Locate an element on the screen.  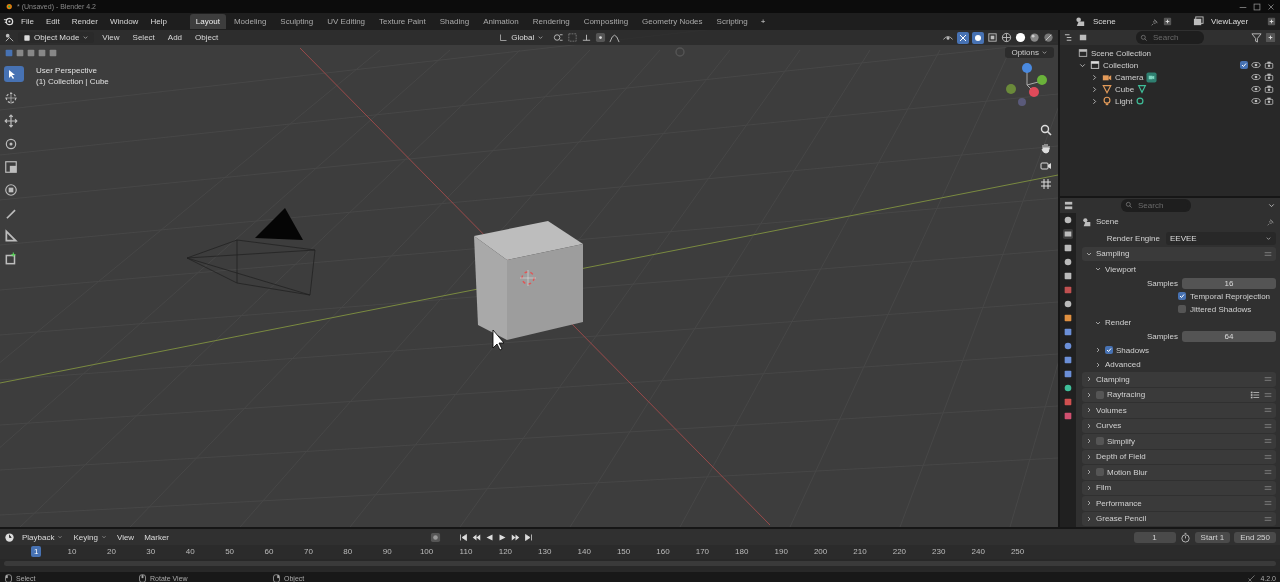
proportional-icon is located at coordinates (601, 37).